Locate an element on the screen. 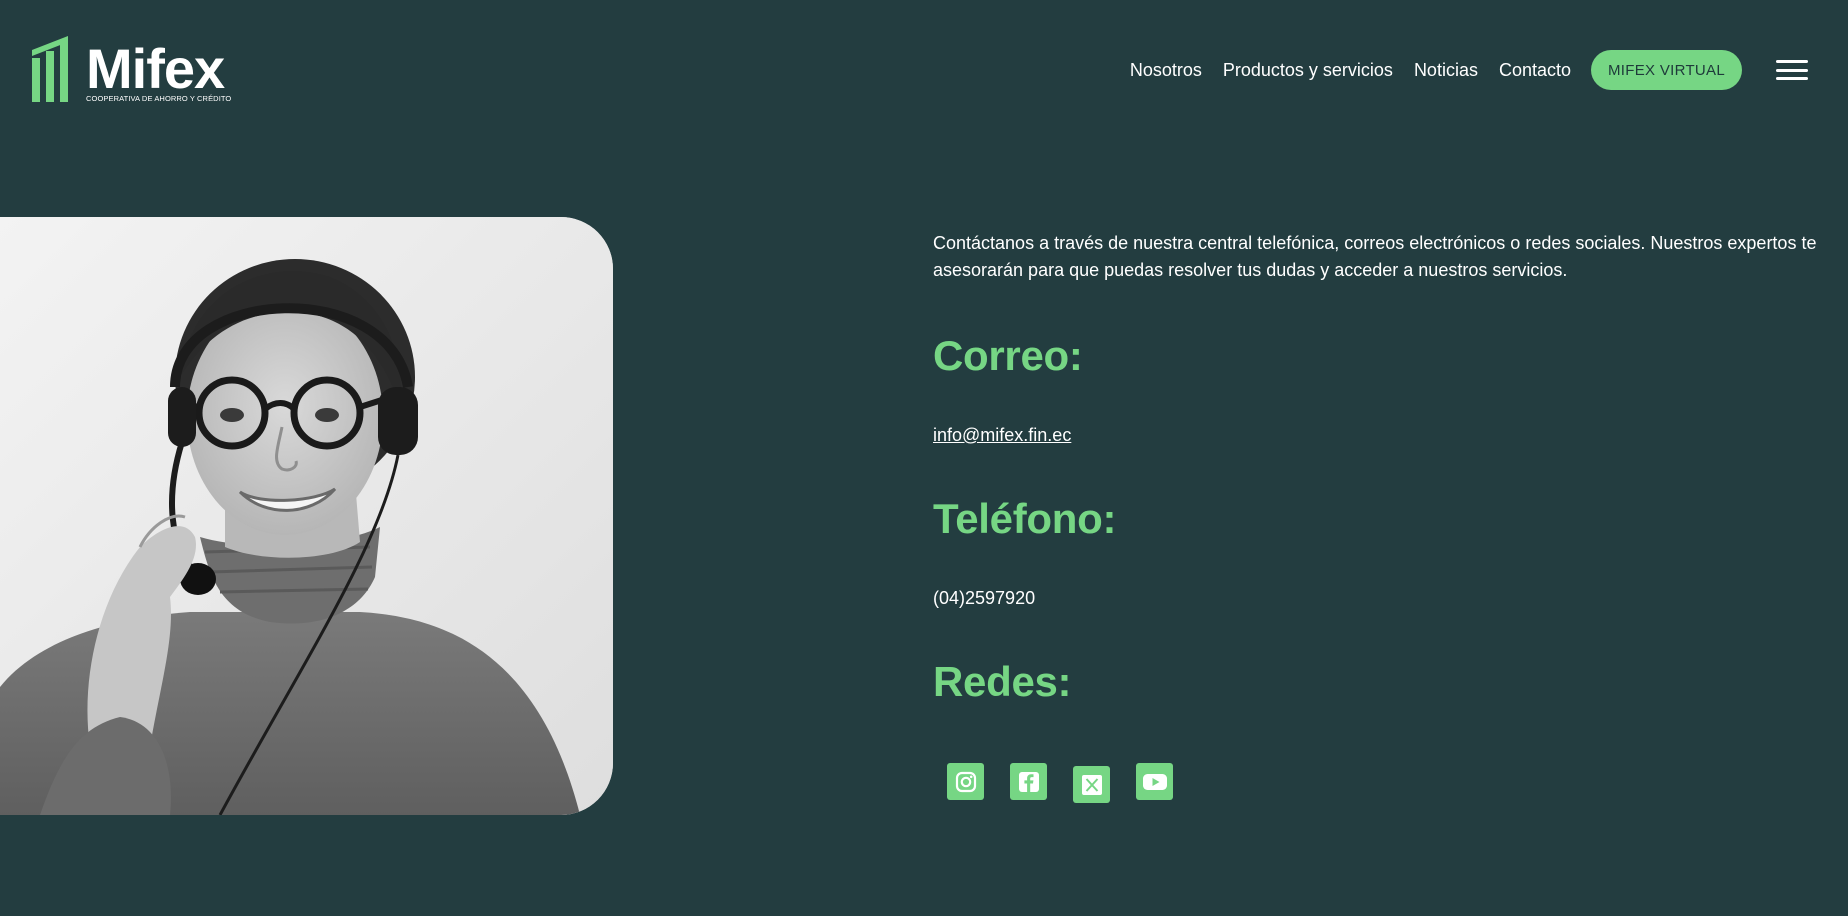 The image size is (1848, 916). logo-bars-icon is located at coordinates (50, 69).